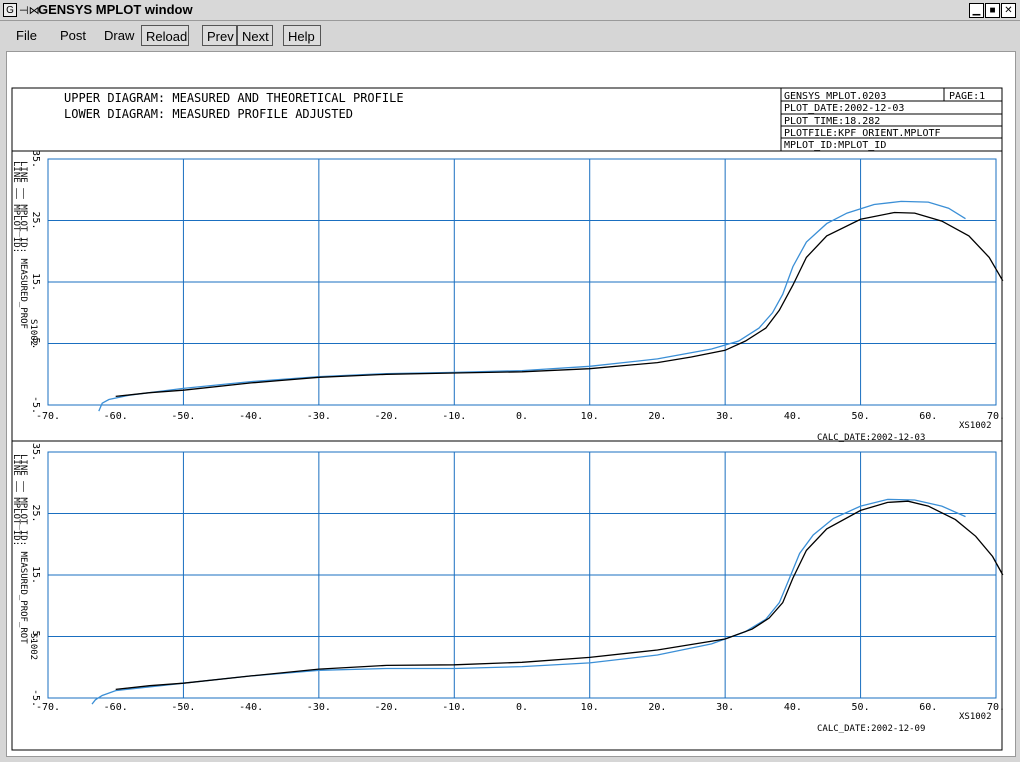 The image size is (1020, 762). Describe the element at coordinates (832, 121) in the screenshot. I see `info-plot-time: PLOT_TIME:18.282` at that location.